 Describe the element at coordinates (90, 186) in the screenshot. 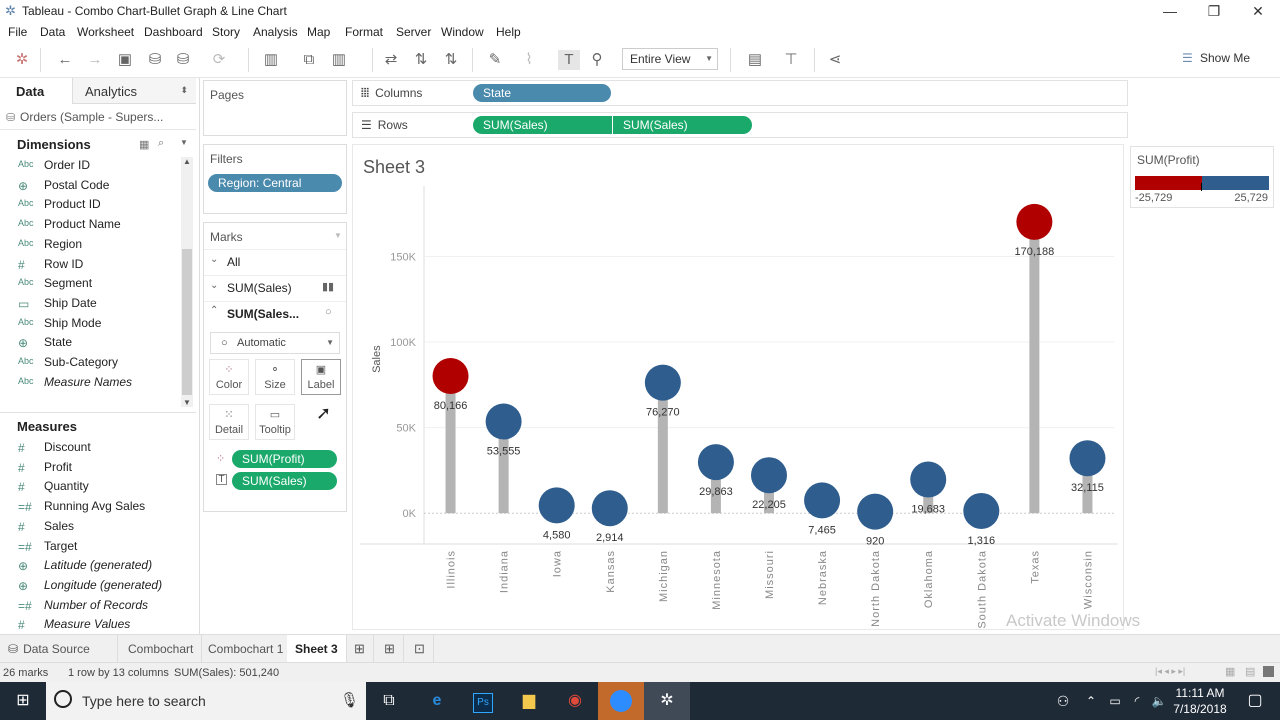

I see `dimension-field: ⊕ Postal Code` at that location.